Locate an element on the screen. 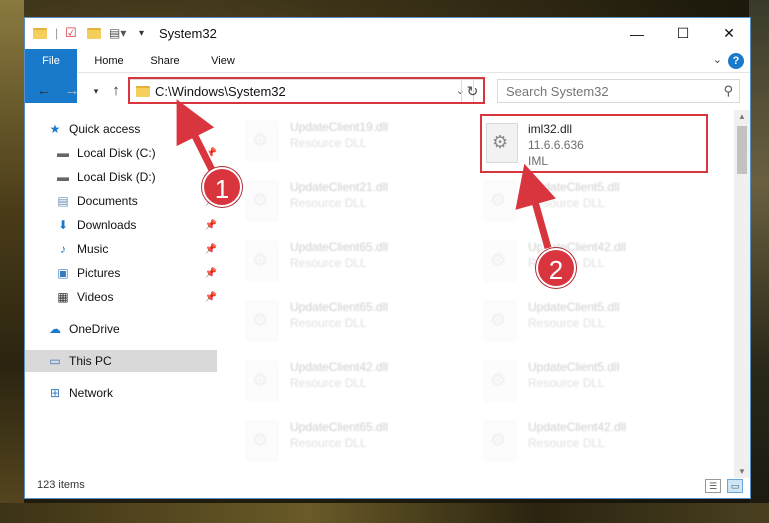 The height and width of the screenshot is (523, 769). search-input is located at coordinates (603, 91).